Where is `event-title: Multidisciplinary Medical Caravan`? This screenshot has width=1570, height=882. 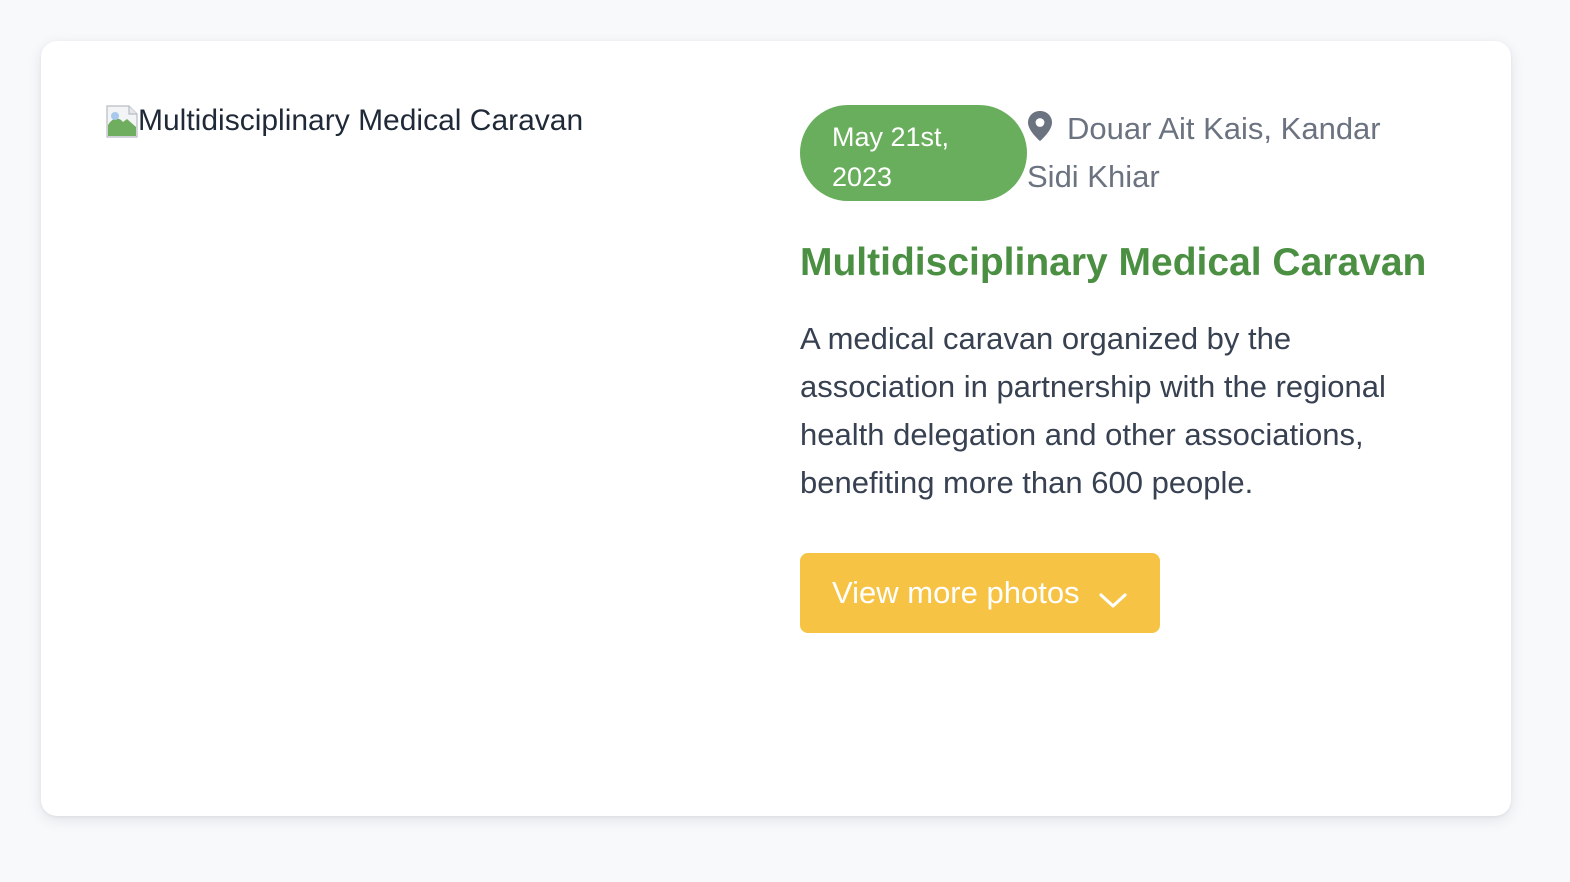 event-title: Multidisciplinary Medical Caravan is located at coordinates (1113, 262).